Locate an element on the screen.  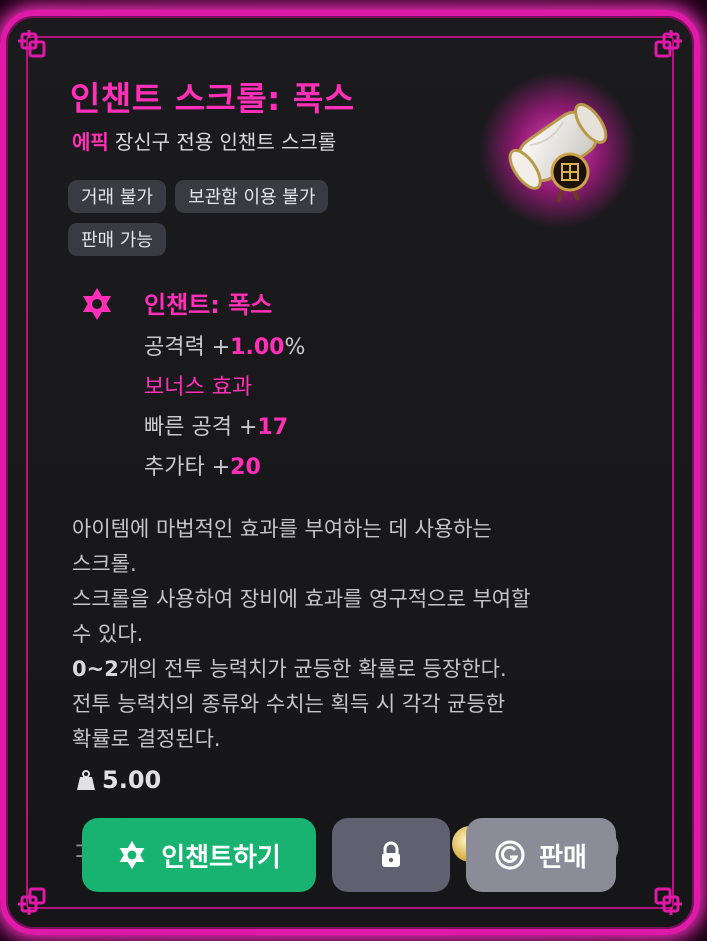
tag-storage: 보관함 이용 불가 is located at coordinates (252, 196).